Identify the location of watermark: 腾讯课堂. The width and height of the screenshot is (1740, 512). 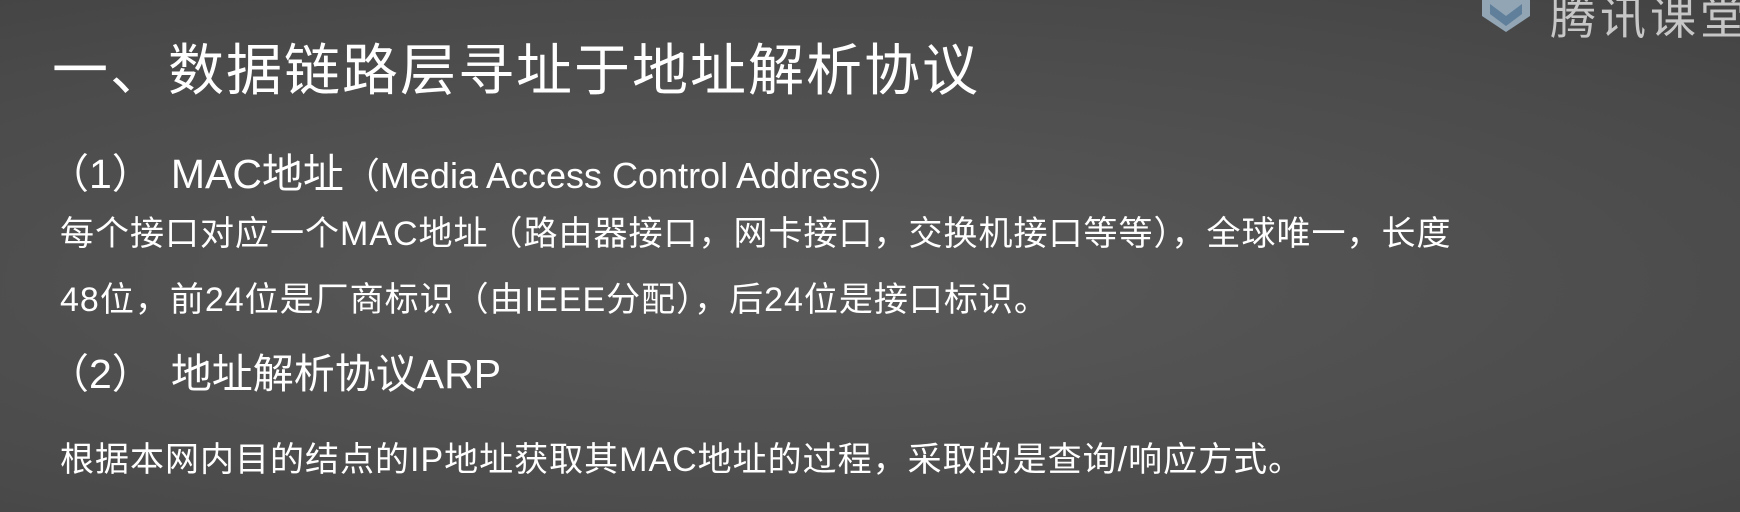
(1608, 24).